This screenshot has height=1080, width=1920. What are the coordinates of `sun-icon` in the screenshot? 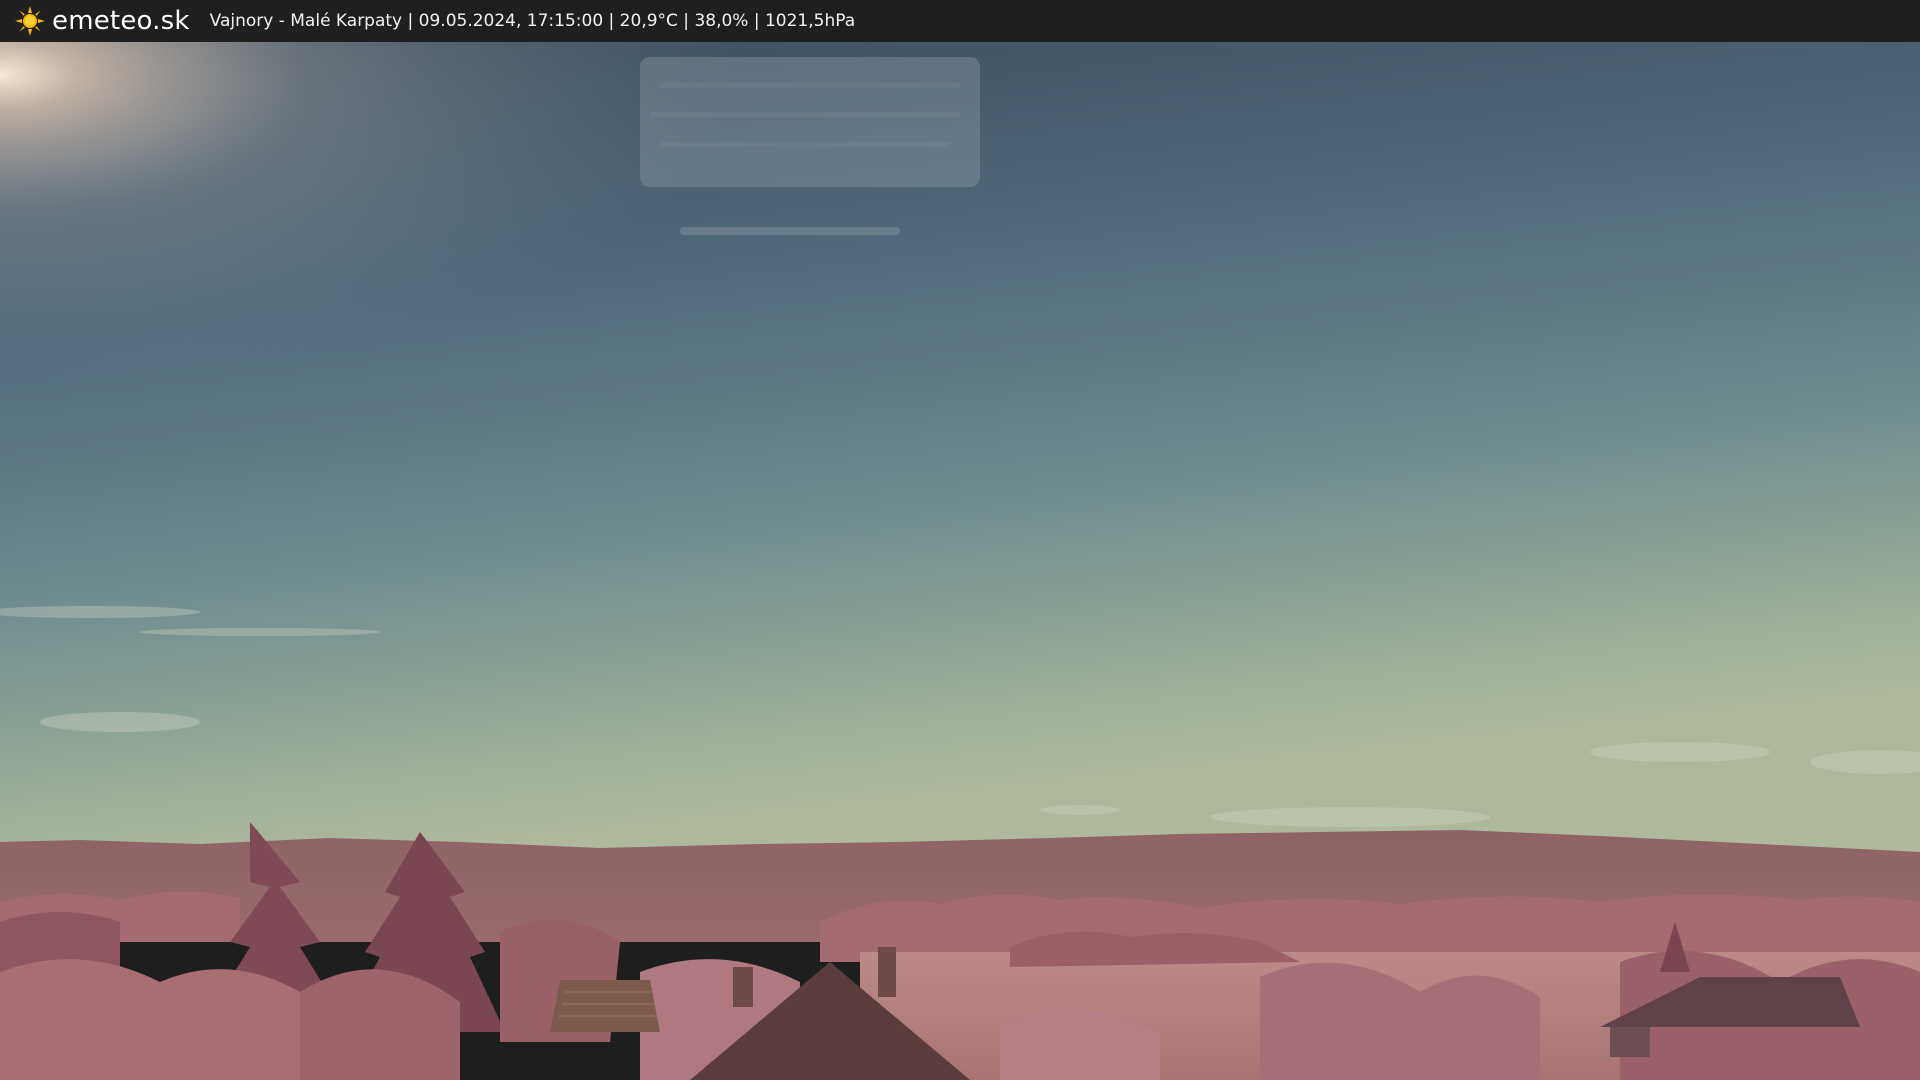 It's located at (30, 21).